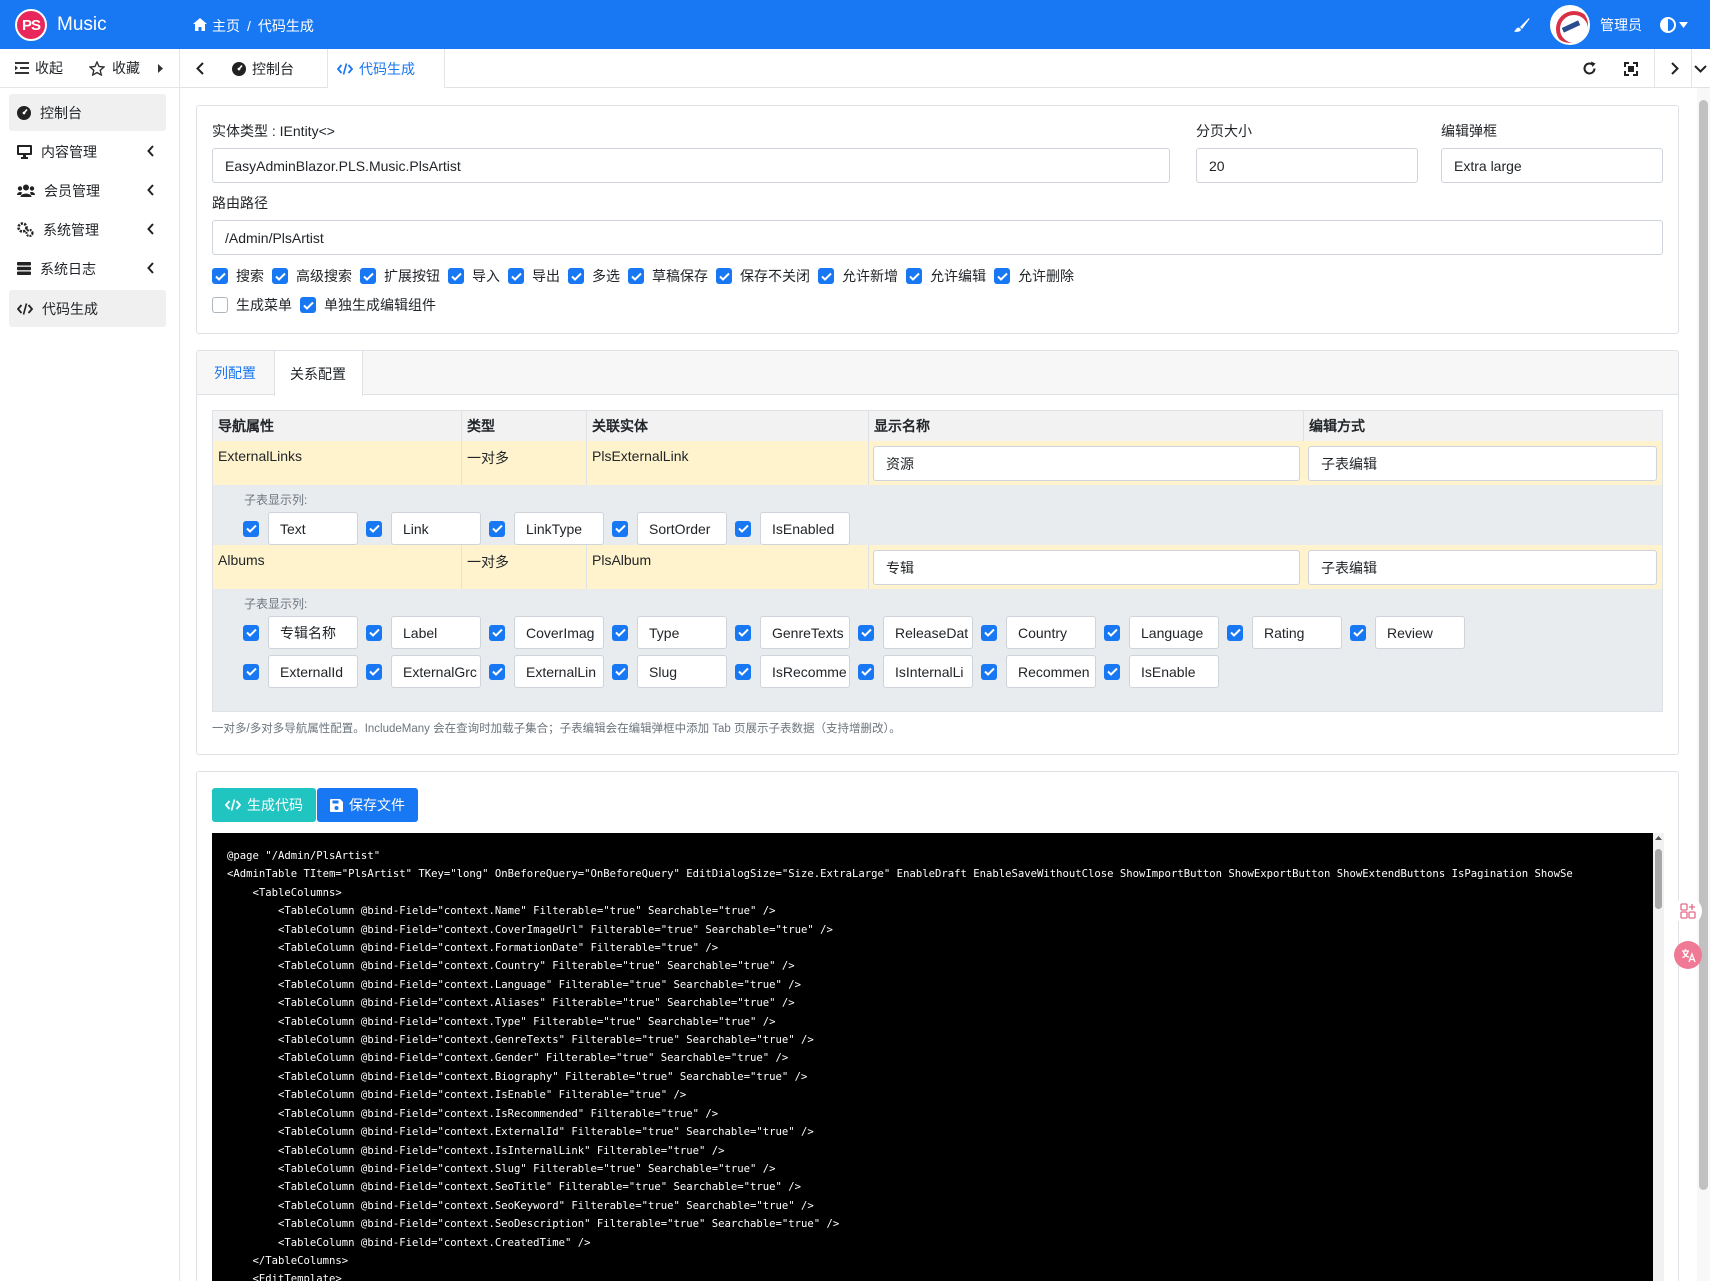  Describe the element at coordinates (39, 68) in the screenshot. I see `collapse-button: 收起` at that location.